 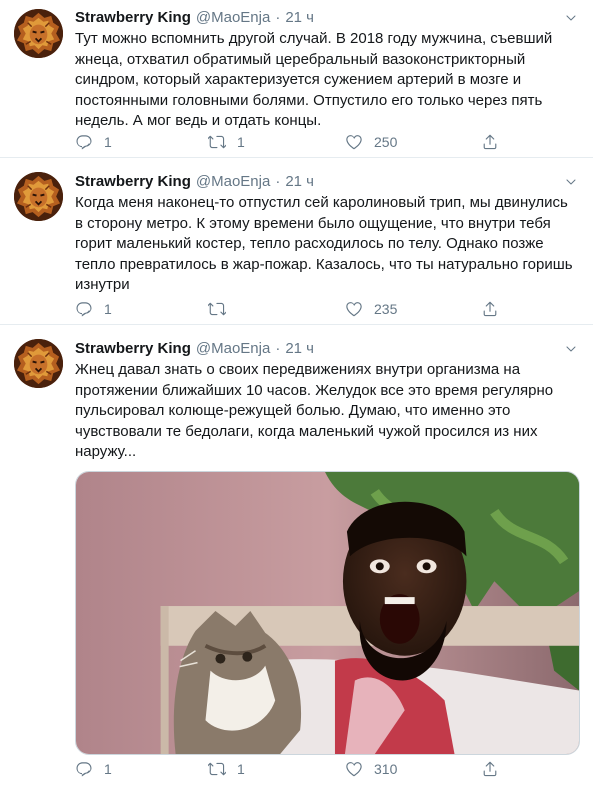 I want to click on tweet-actions: 1 1 250, so click(x=334, y=142).